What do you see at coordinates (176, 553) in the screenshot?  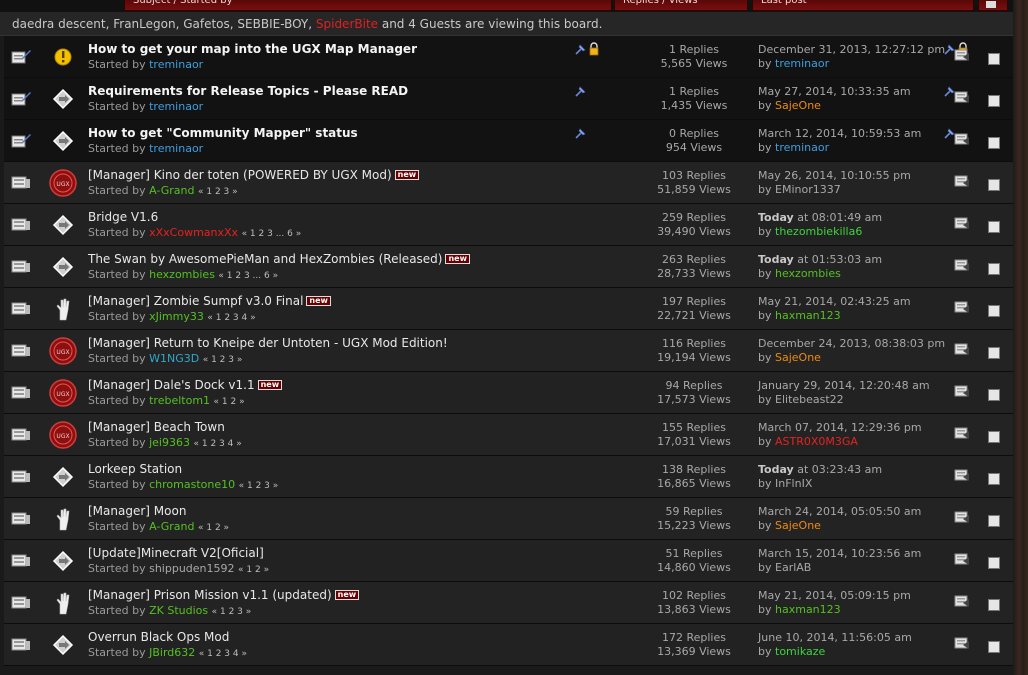 I see `topic-title-link: [Update]Minecraft V2[Oficial]` at bounding box center [176, 553].